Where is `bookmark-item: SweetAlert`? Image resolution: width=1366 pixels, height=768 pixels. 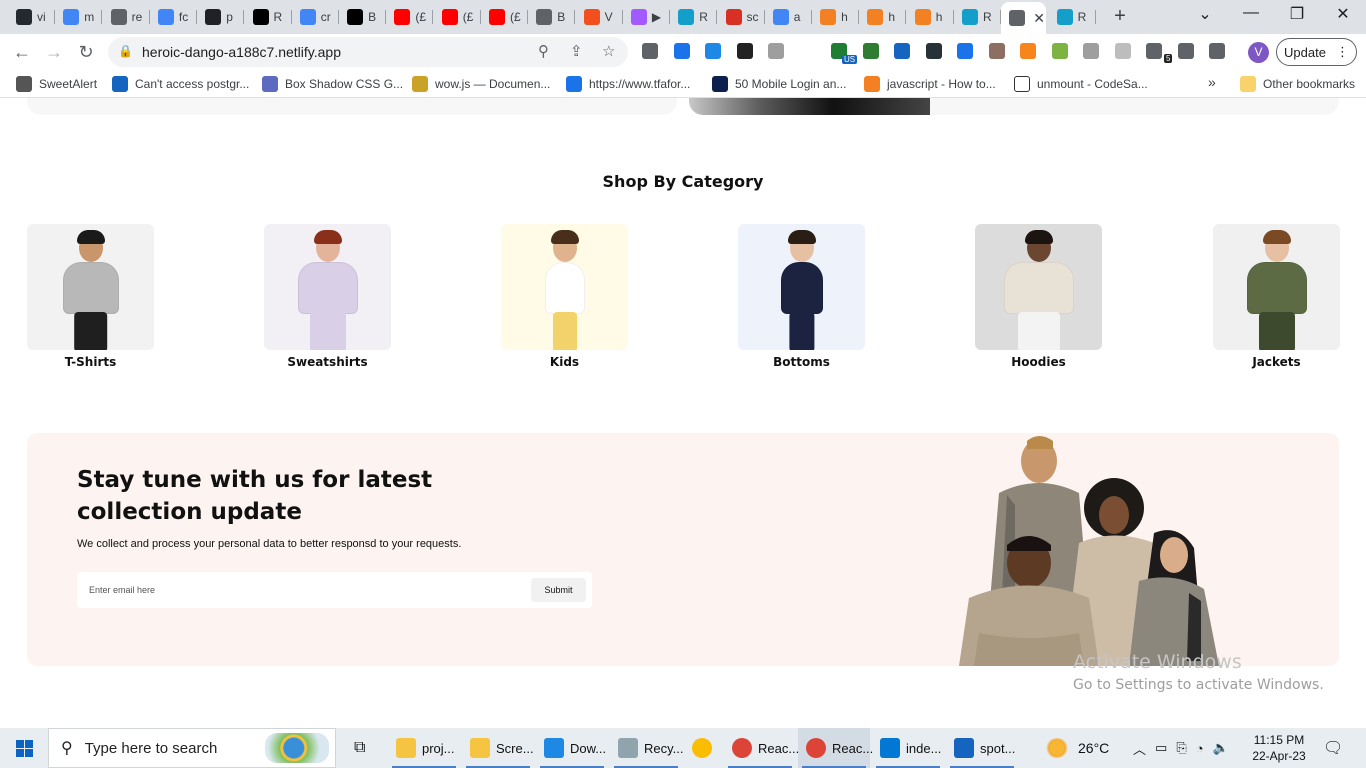 bookmark-item: SweetAlert is located at coordinates (56, 84).